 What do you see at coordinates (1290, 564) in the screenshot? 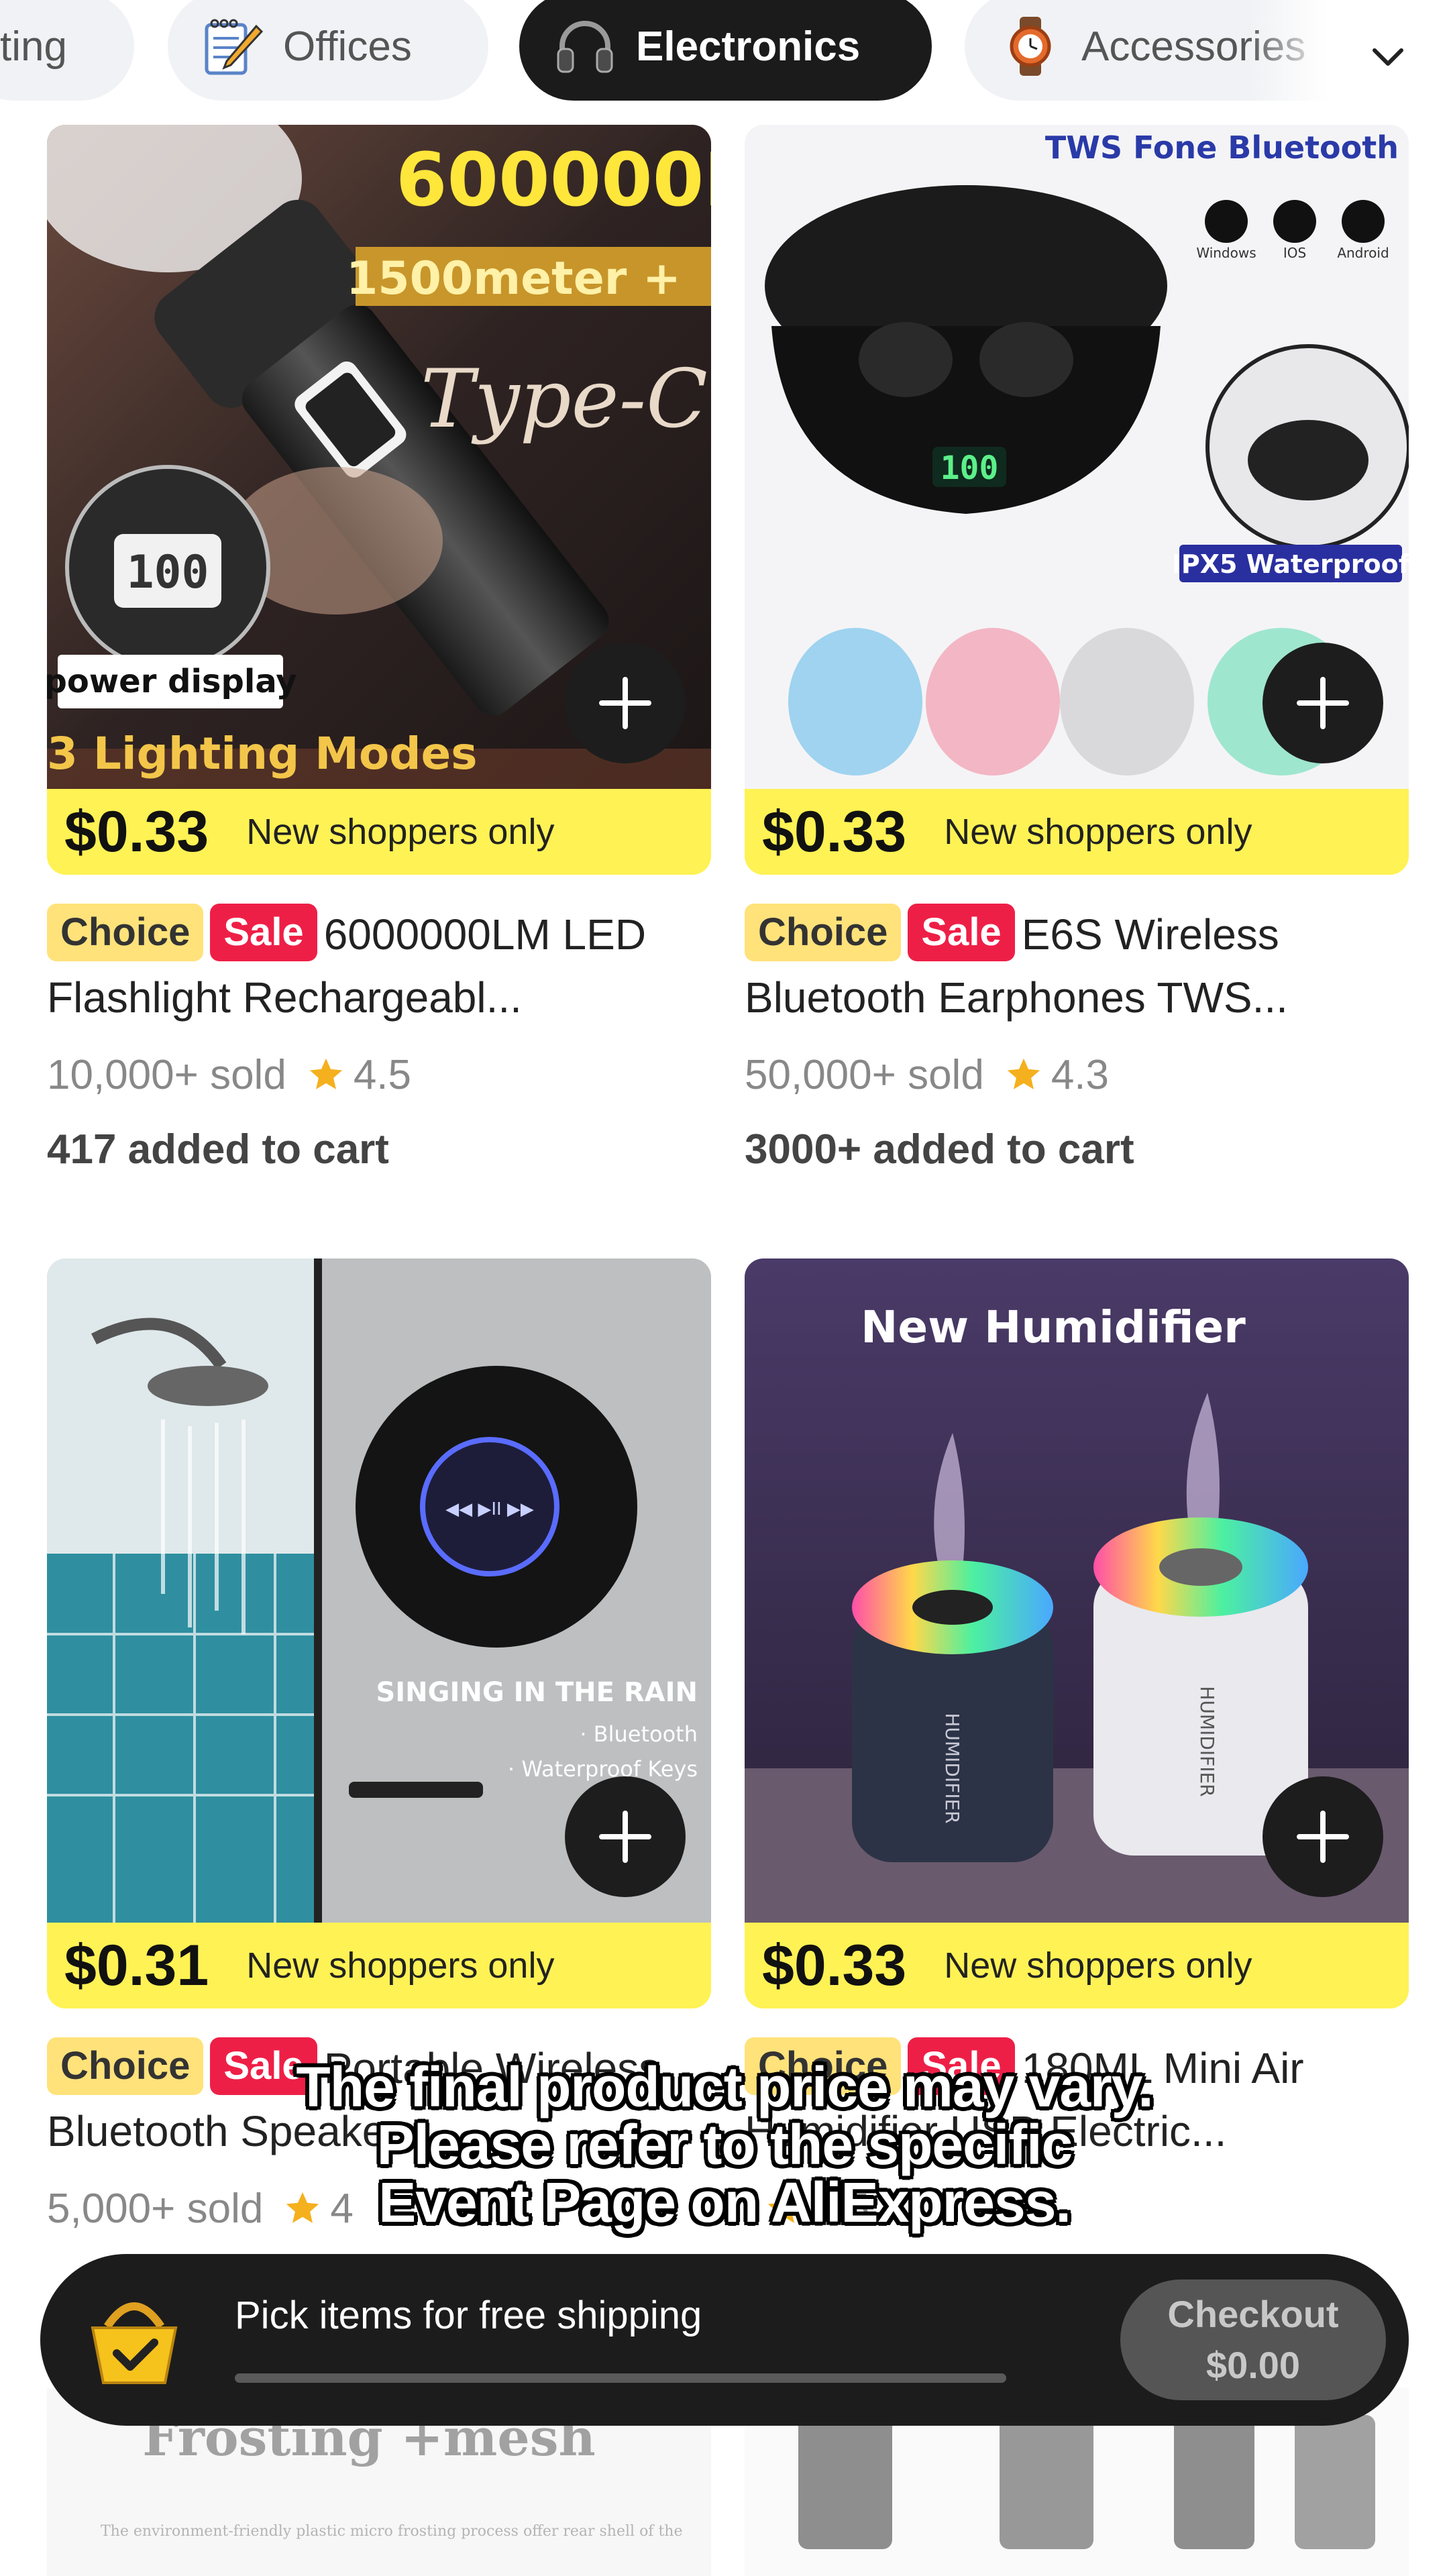
I see `image-text: IPX5 Waterproof` at bounding box center [1290, 564].